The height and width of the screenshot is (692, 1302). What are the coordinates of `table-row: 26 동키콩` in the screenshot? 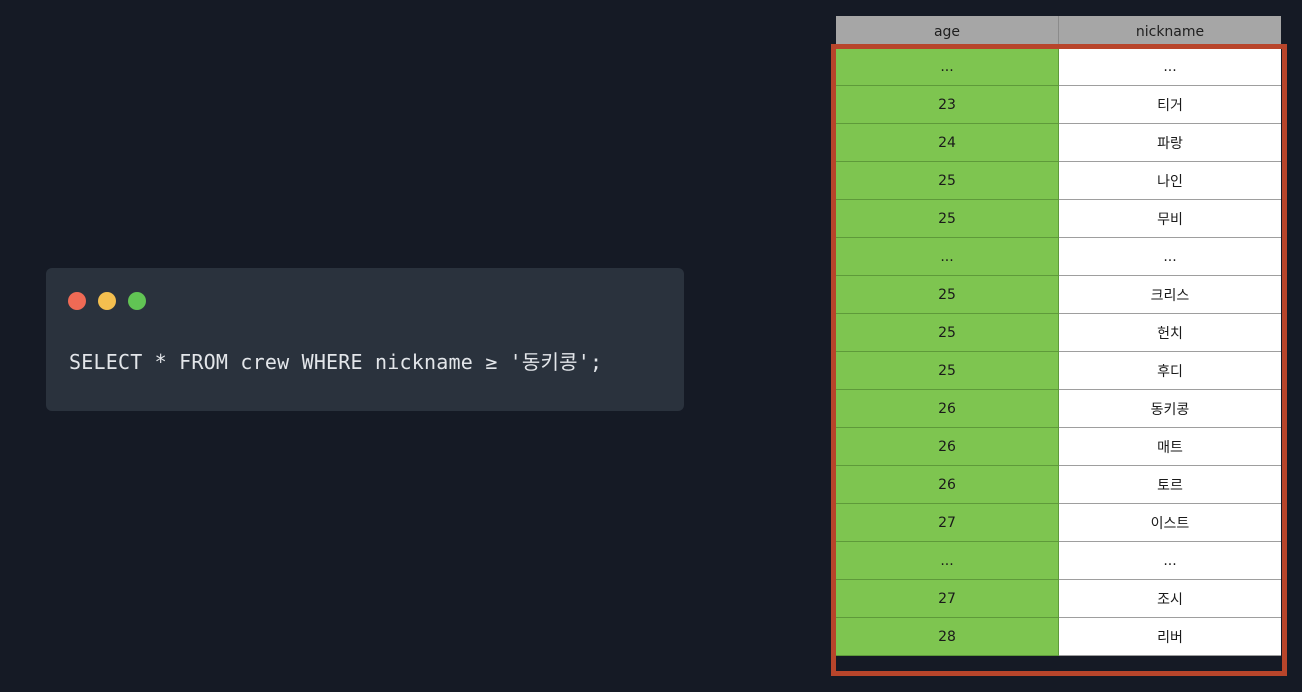 It's located at (1058, 408).